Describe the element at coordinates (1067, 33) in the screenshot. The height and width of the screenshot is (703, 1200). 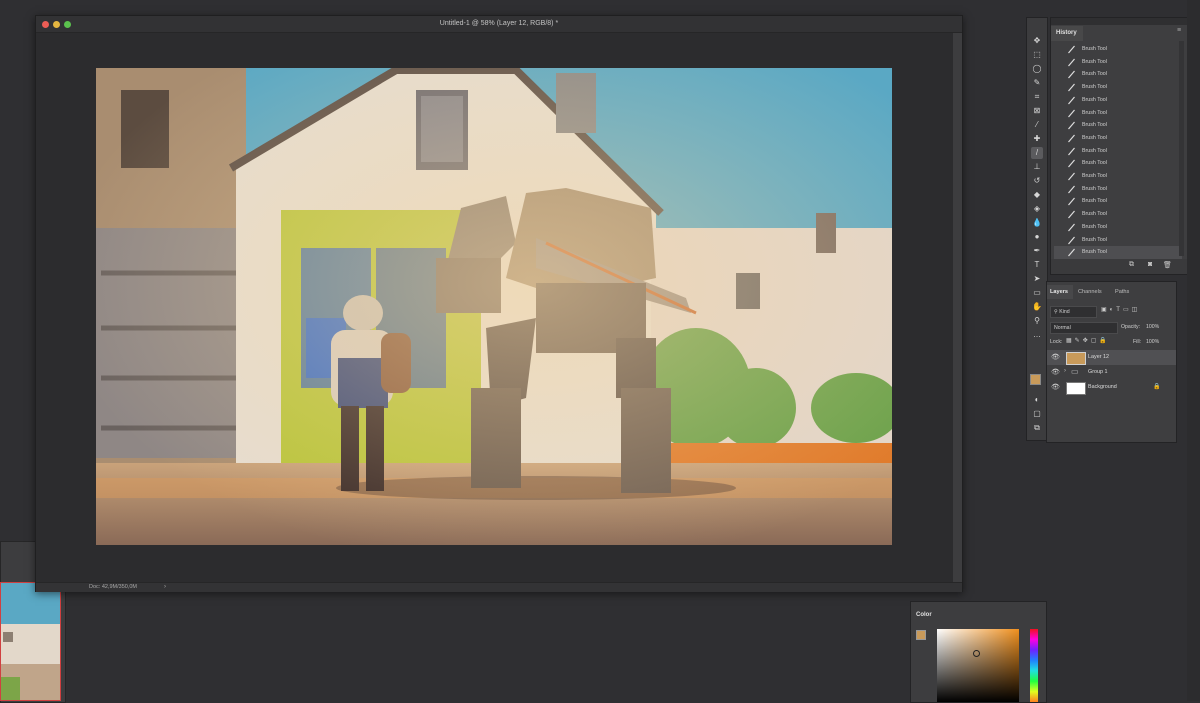
I see `history-tab: History` at that location.